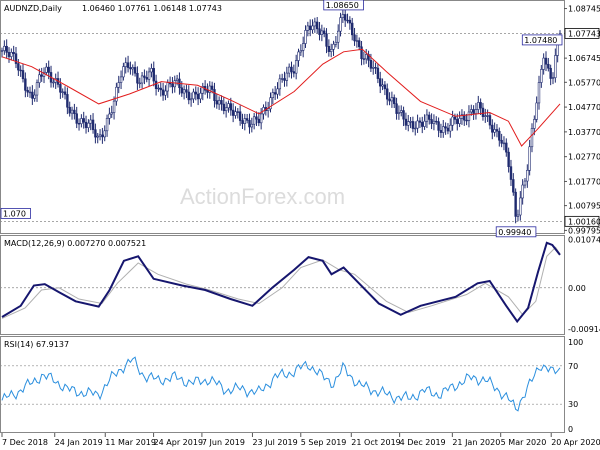 The width and height of the screenshot is (600, 450). What do you see at coordinates (584, 157) in the screenshot?
I see `price-y-tick-label: 1.02770` at bounding box center [584, 157].